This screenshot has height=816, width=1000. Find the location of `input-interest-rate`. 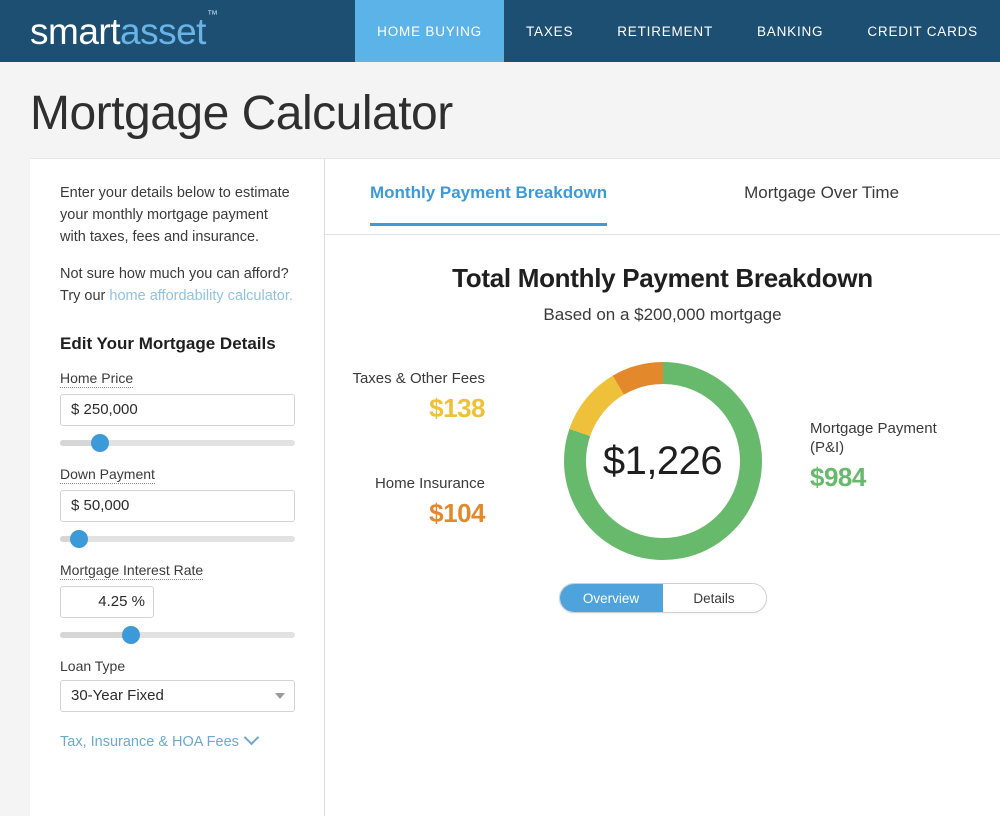

input-interest-rate is located at coordinates (107, 601).